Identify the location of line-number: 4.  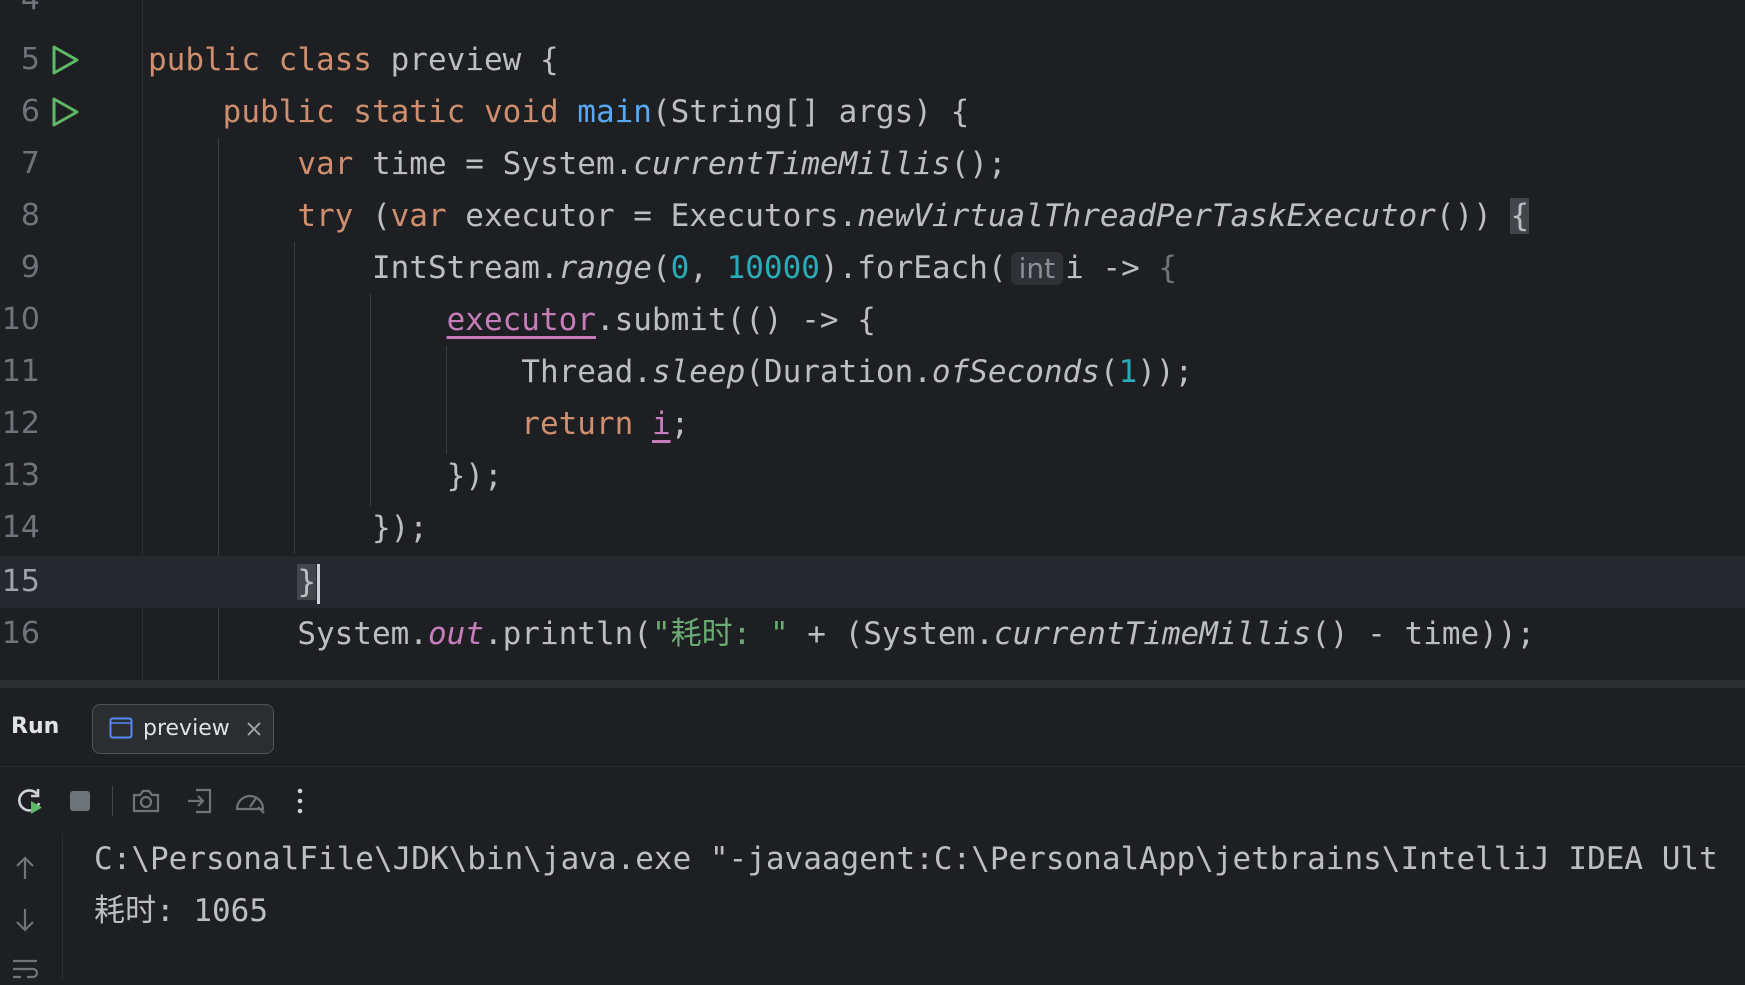
(20, 13).